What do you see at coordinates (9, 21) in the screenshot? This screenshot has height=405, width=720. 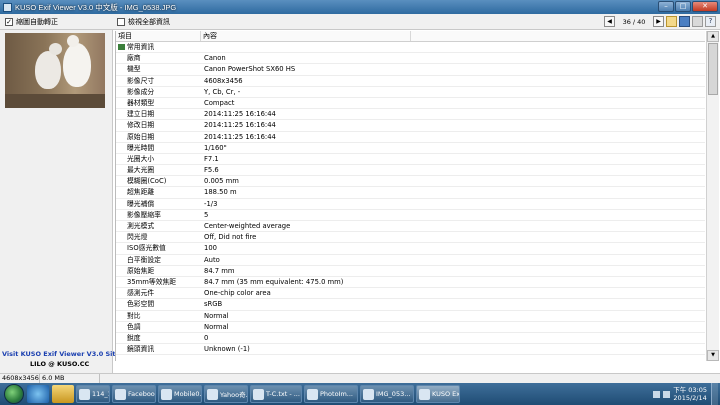 I see `checkbox-check-icon: ✓` at bounding box center [9, 21].